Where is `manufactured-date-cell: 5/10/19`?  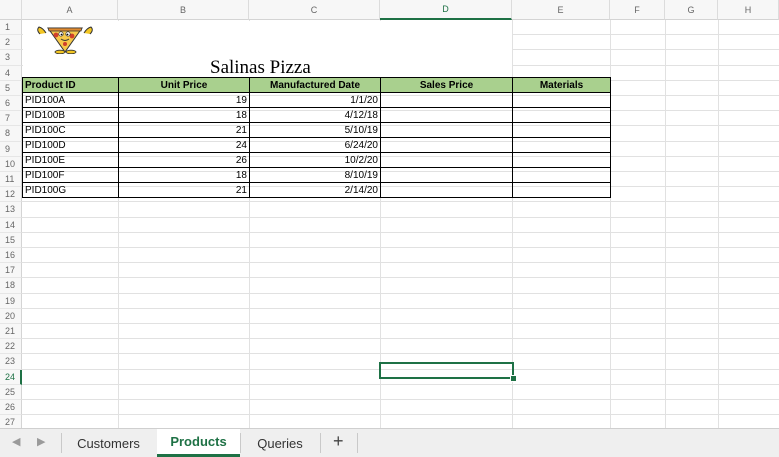 manufactured-date-cell: 5/10/19 is located at coordinates (315, 130).